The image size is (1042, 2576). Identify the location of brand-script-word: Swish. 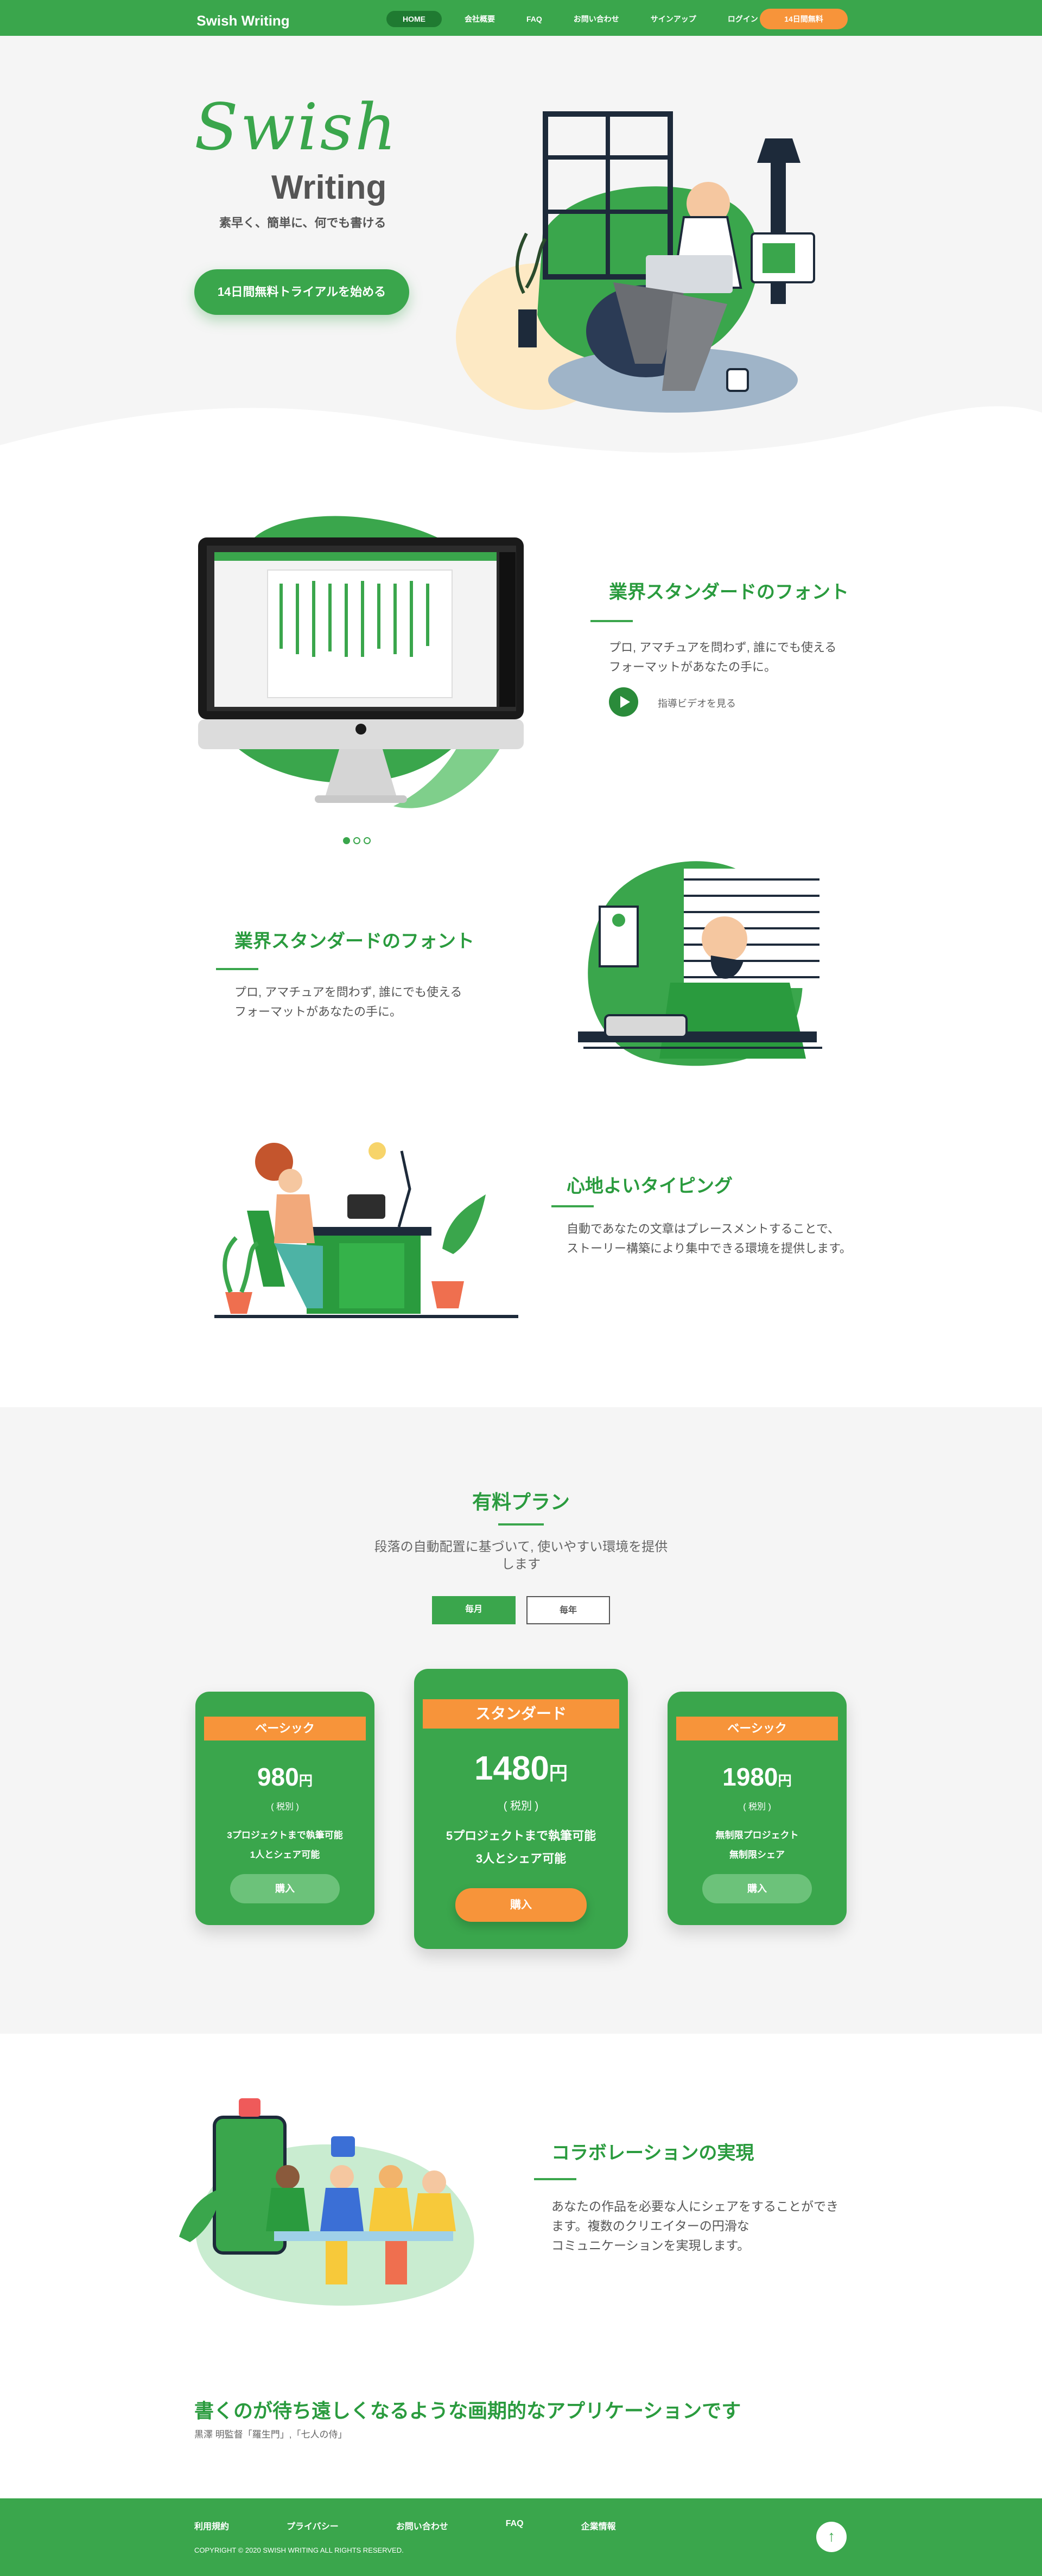
(296, 127).